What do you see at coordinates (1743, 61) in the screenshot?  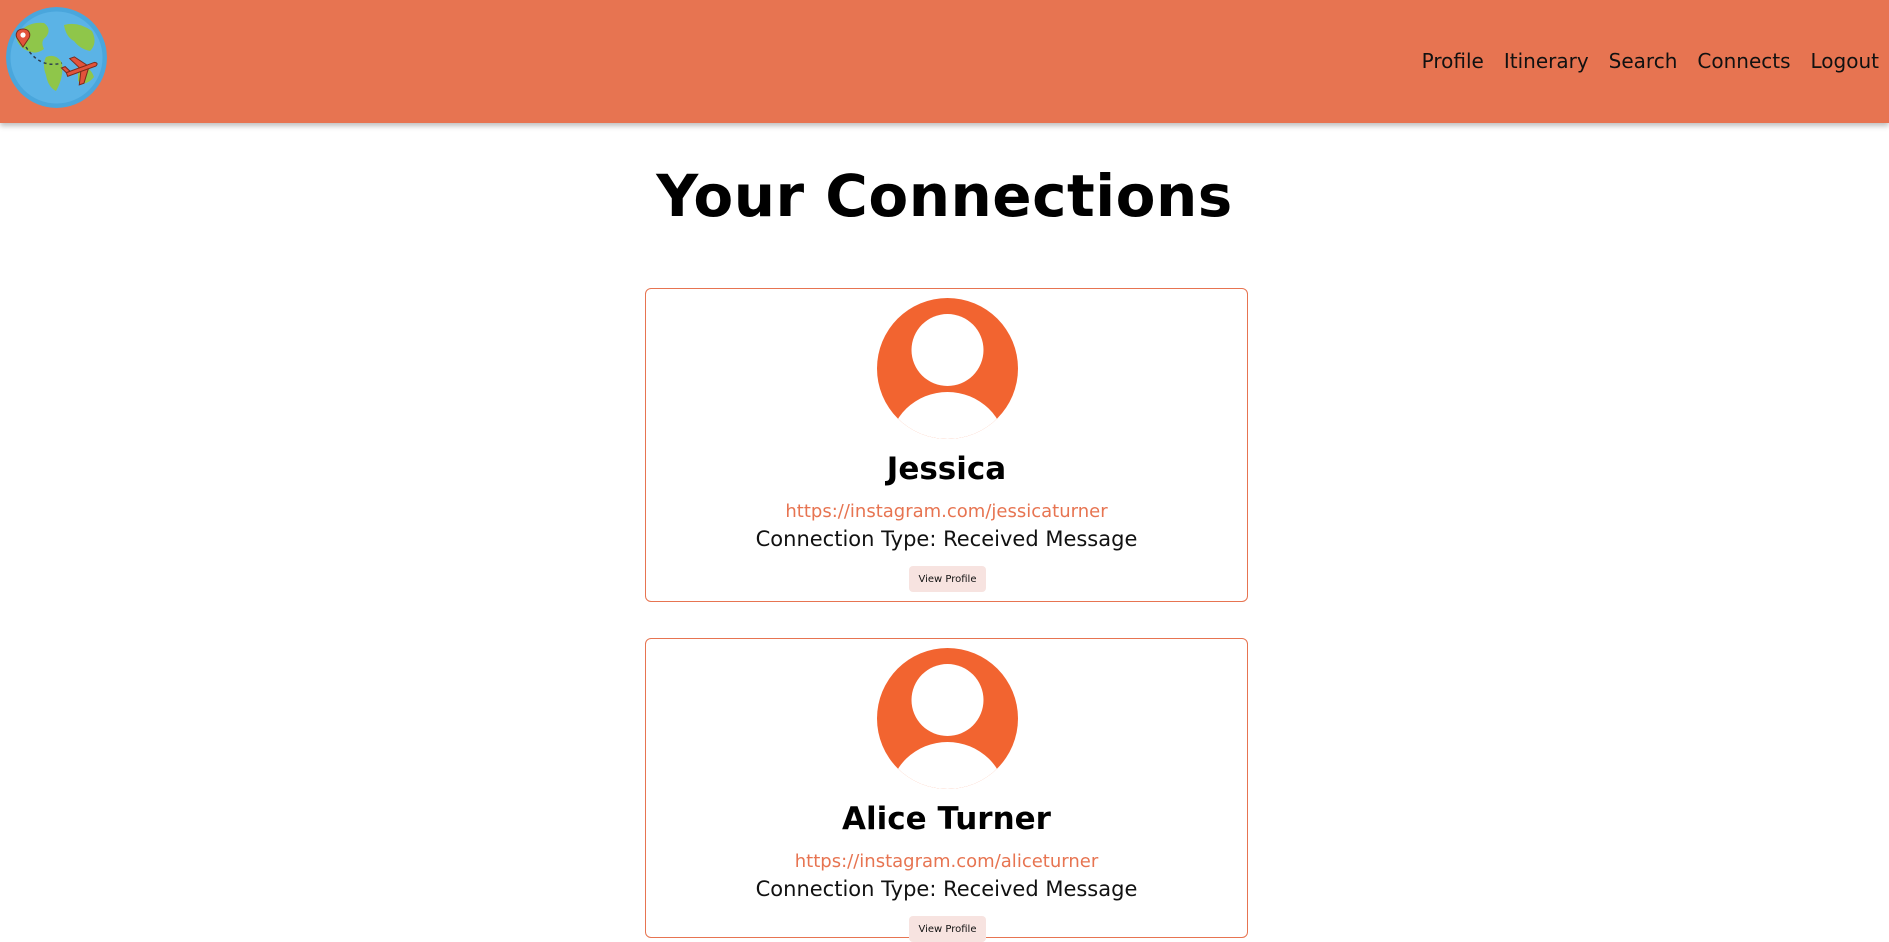 I see `nav-connects: Connects` at bounding box center [1743, 61].